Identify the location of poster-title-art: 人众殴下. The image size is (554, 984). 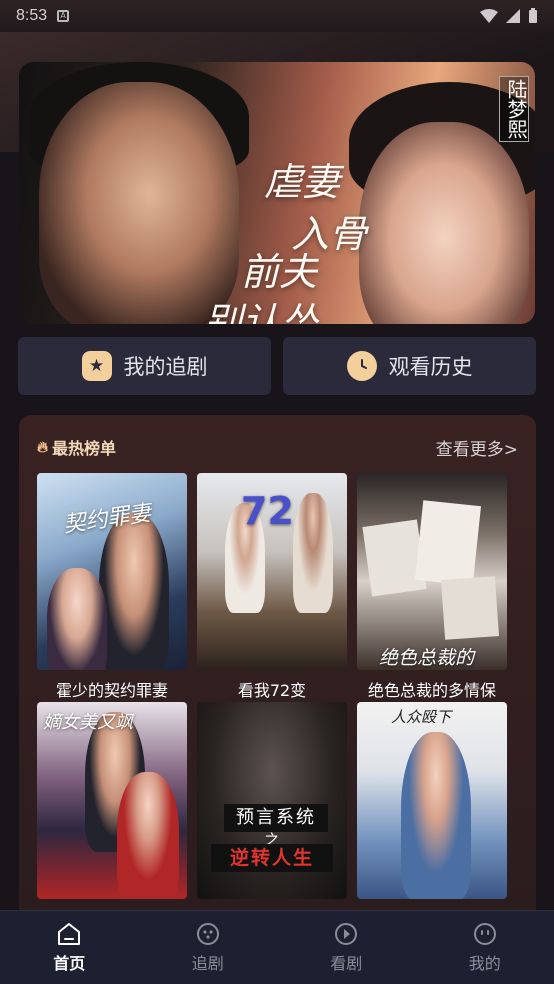
(421, 717).